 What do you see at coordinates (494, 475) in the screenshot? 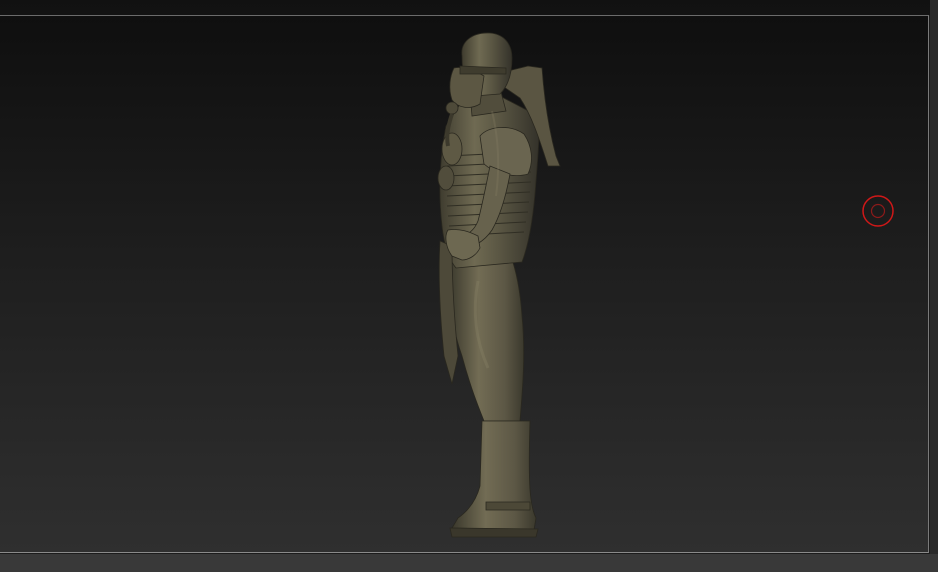
I see `boot` at bounding box center [494, 475].